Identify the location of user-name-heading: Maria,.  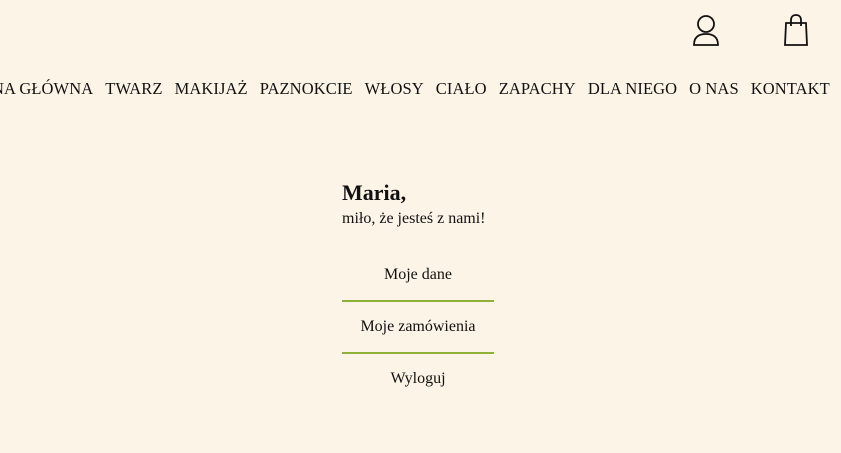
(374, 192).